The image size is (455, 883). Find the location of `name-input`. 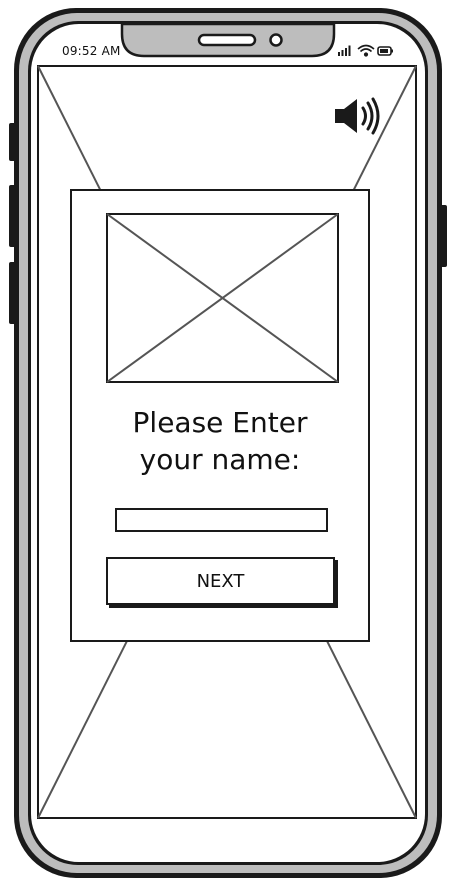

name-input is located at coordinates (221, 520).